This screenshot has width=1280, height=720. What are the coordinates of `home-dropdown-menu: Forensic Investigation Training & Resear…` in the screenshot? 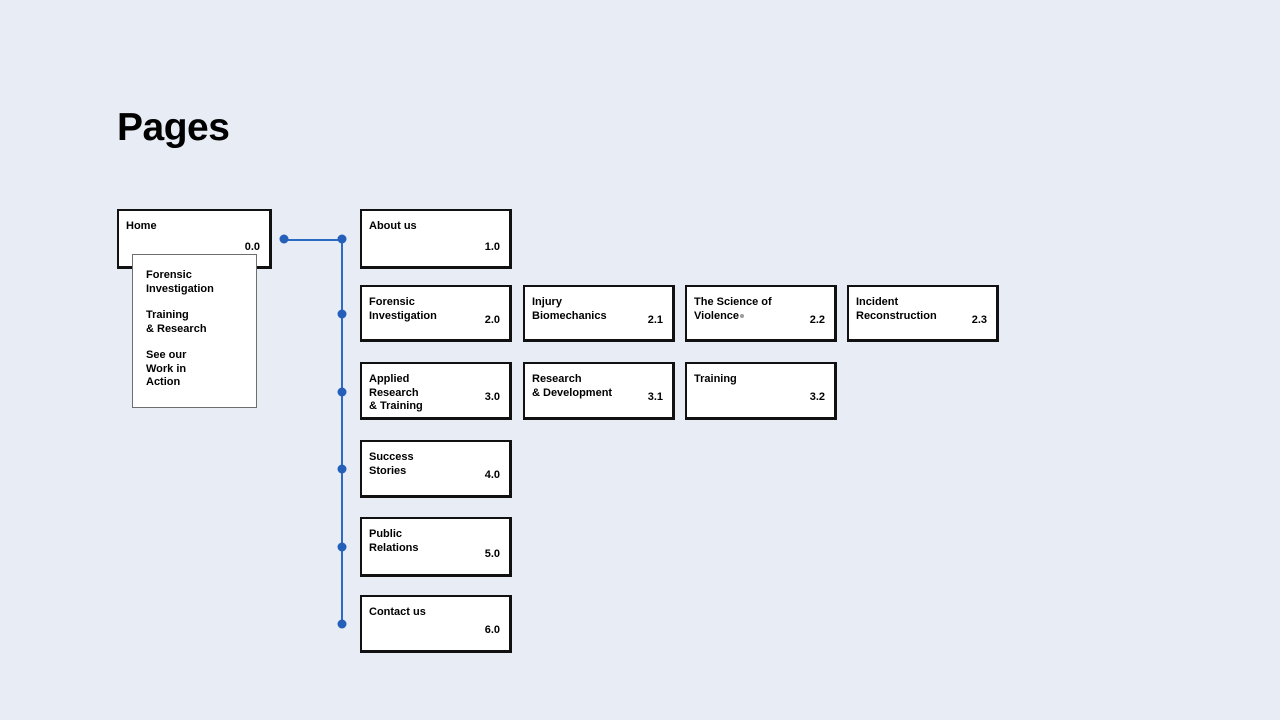 It's located at (194, 331).